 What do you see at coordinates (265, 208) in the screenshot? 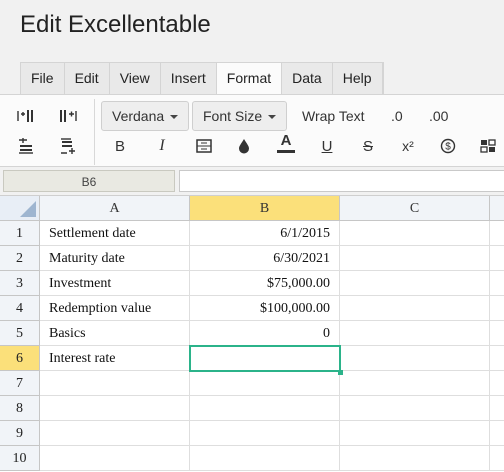
I see `column-header-b: B` at bounding box center [265, 208].